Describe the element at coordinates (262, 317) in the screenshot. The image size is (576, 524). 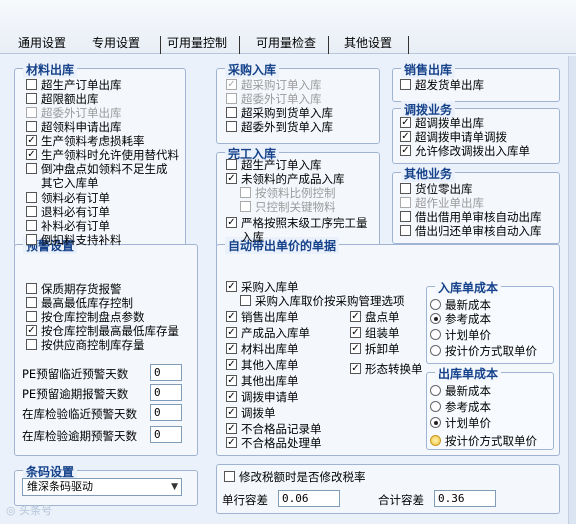
I see `auto-price-option-2: ✓ 销售出库单` at that location.